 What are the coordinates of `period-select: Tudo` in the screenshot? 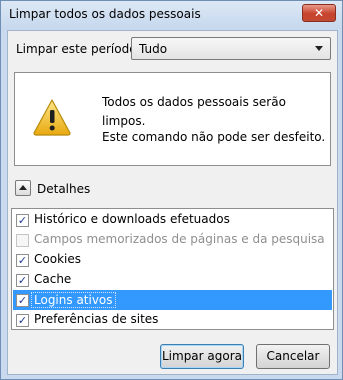 It's located at (231, 48).